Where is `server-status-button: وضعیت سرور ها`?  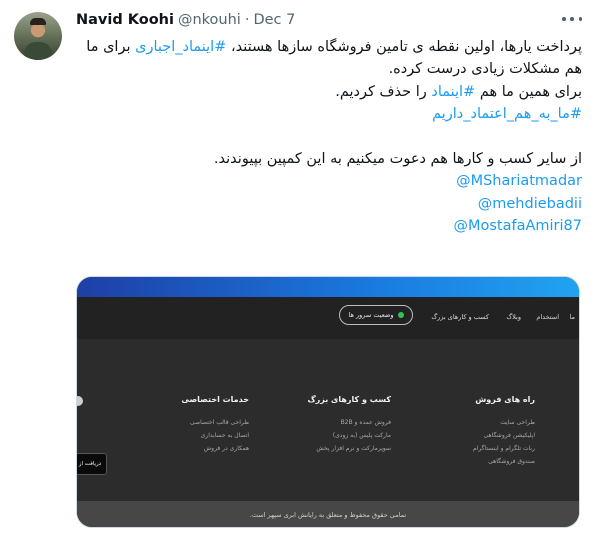 server-status-button: وضعیت سرور ها is located at coordinates (376, 315).